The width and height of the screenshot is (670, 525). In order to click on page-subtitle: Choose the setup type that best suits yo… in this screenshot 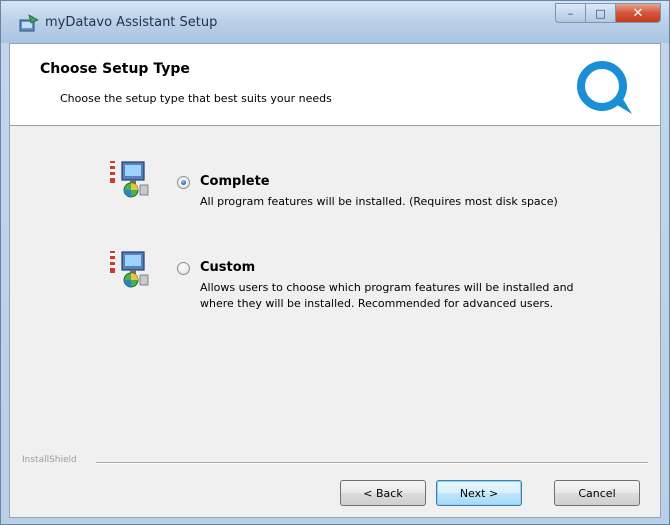, I will do `click(196, 98)`.